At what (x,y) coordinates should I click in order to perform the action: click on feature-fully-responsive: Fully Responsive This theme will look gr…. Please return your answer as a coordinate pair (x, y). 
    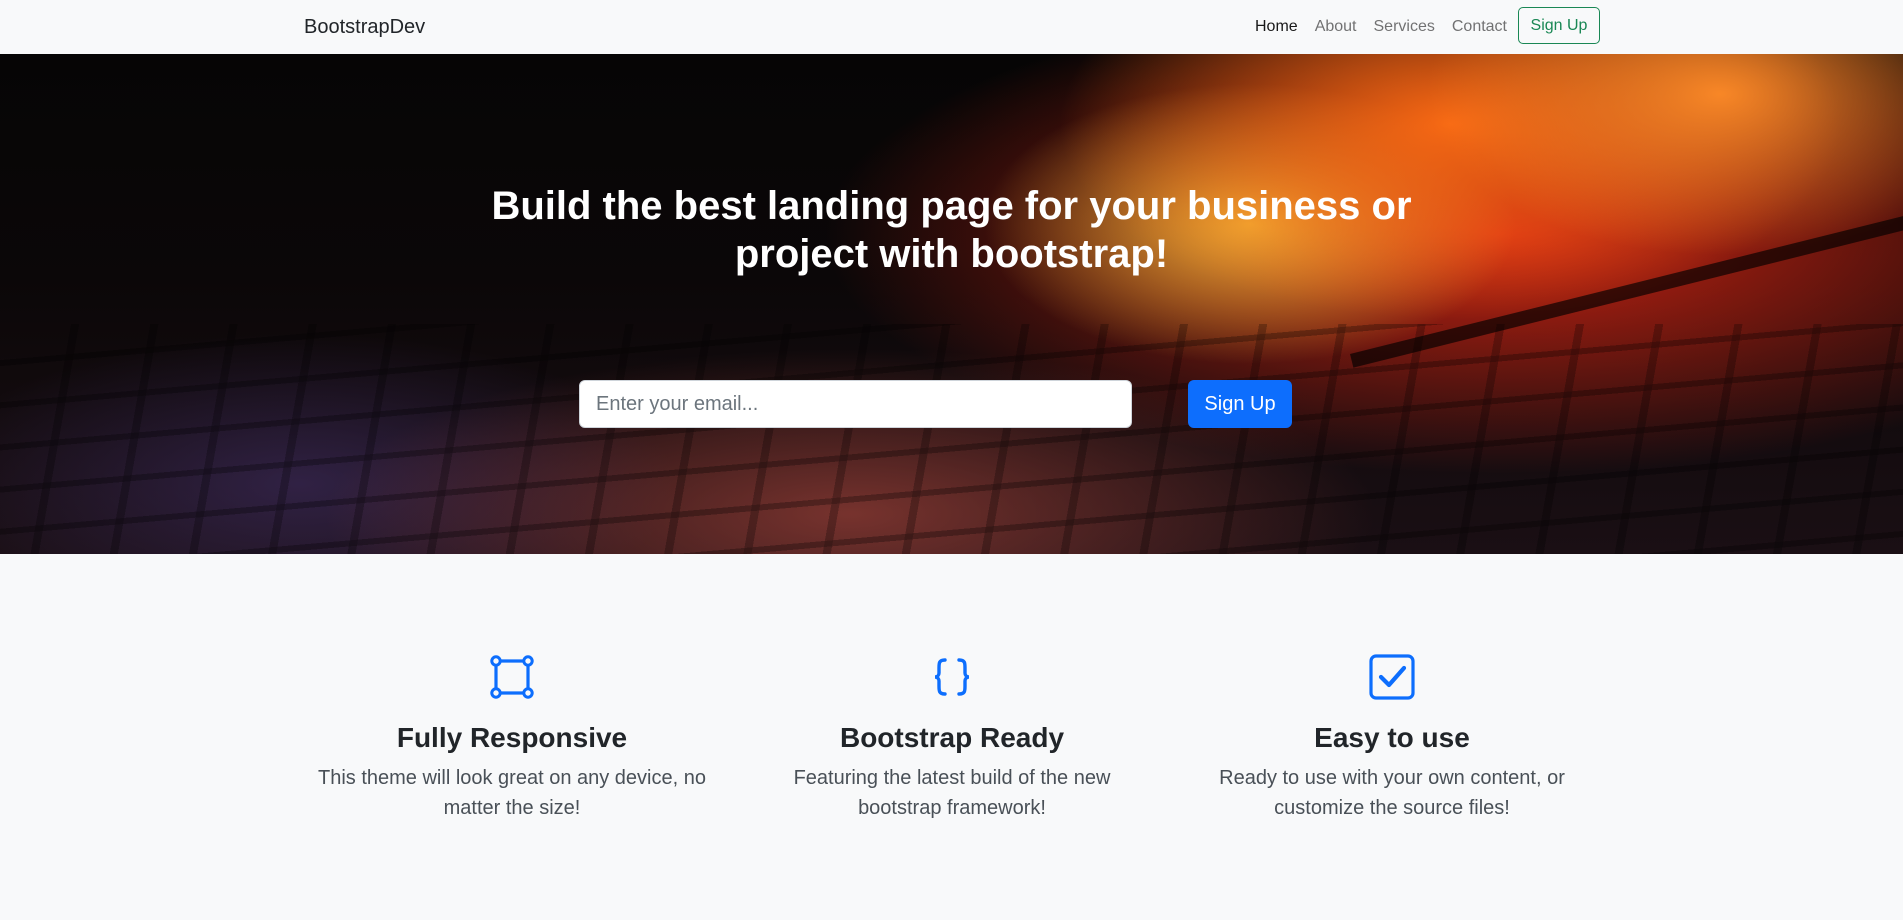
    Looking at the image, I should click on (512, 738).